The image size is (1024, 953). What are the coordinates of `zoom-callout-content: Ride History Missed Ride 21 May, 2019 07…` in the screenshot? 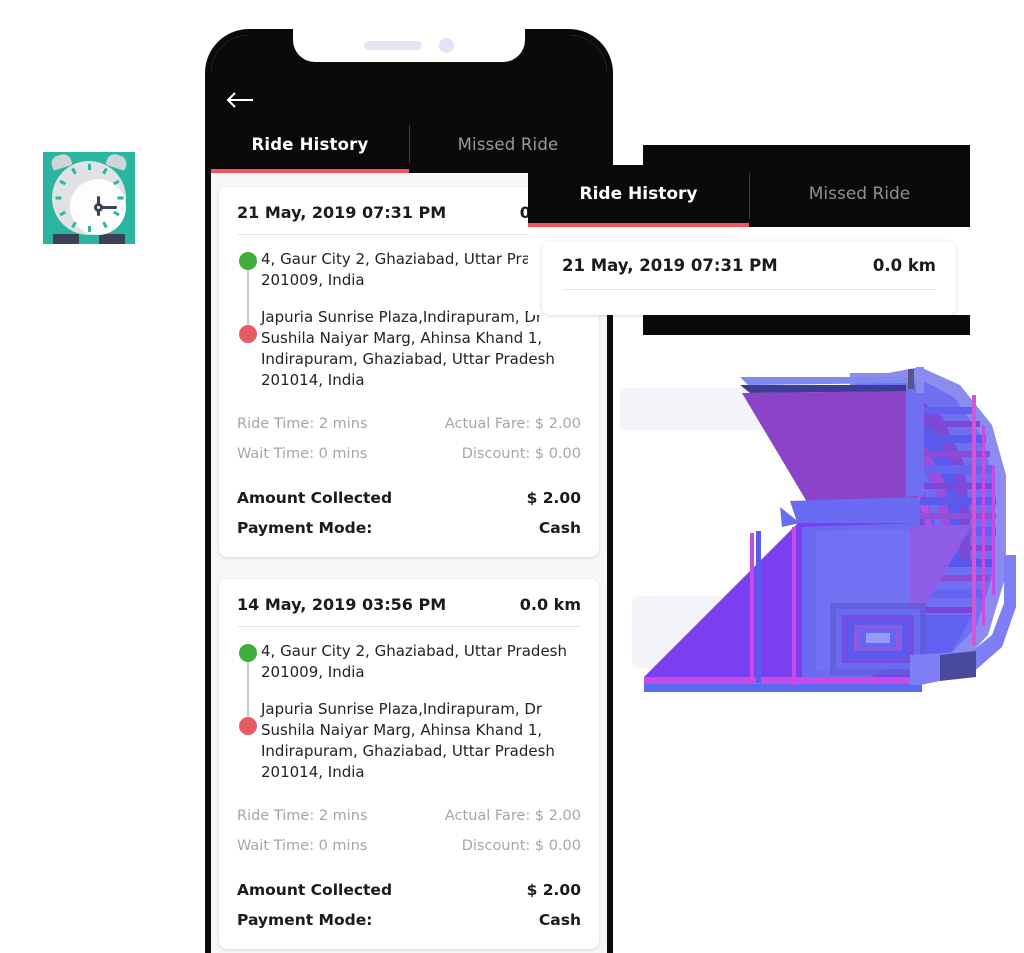 It's located at (749, 240).